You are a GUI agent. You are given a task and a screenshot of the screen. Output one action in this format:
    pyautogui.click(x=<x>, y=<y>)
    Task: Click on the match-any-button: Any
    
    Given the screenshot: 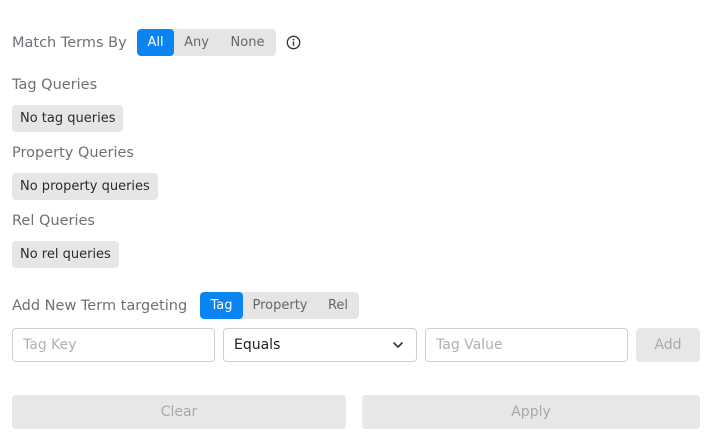 What is the action you would take?
    pyautogui.click(x=196, y=42)
    